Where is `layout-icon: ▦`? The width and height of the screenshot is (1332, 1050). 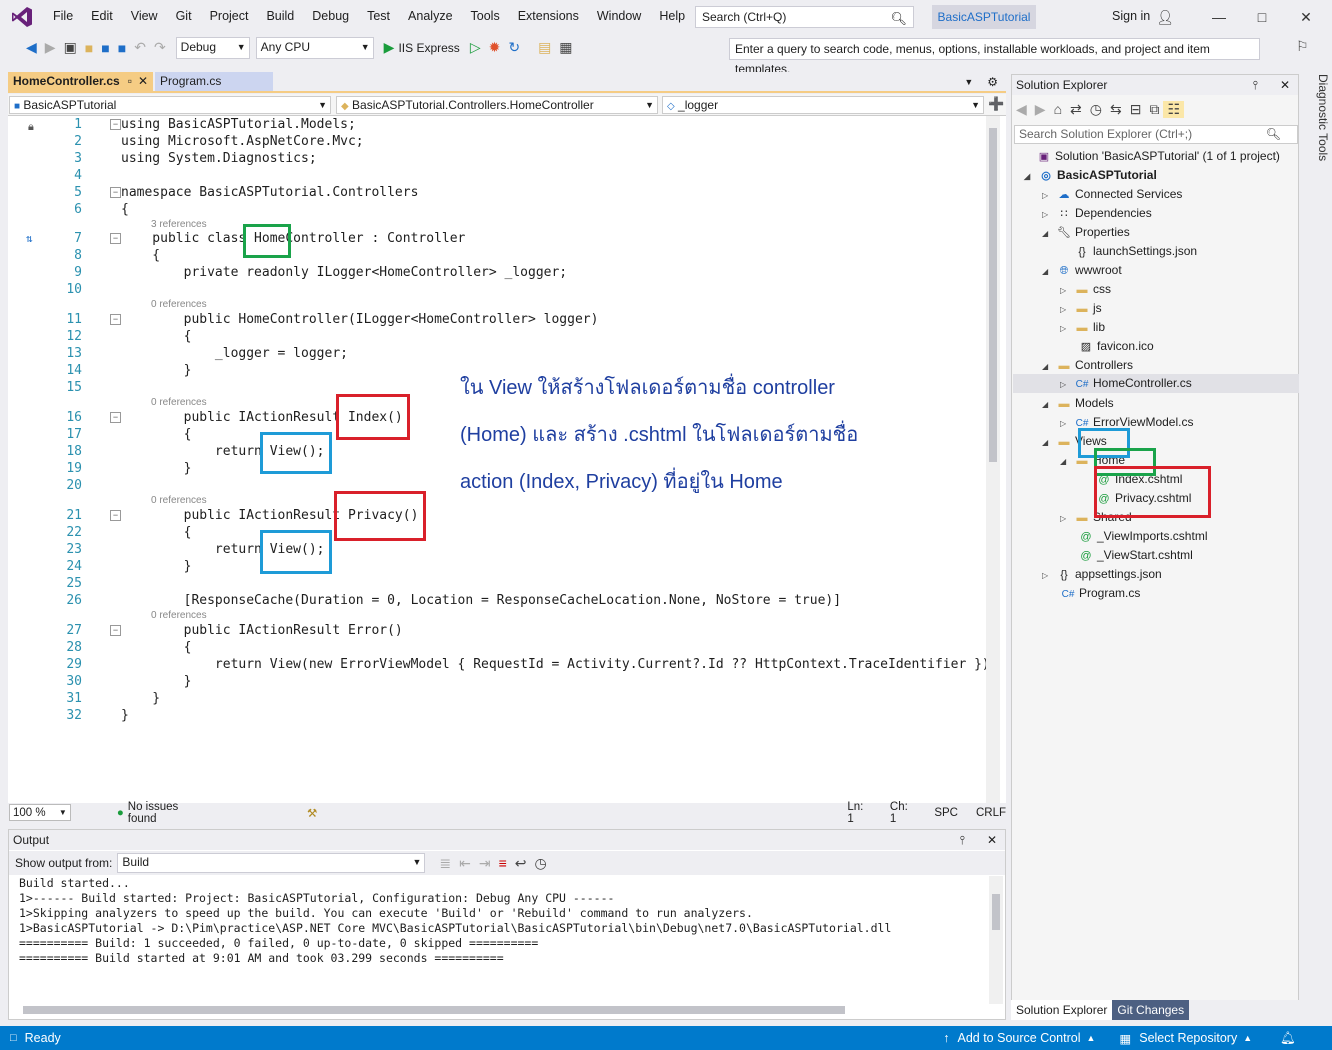 layout-icon: ▦ is located at coordinates (565, 47).